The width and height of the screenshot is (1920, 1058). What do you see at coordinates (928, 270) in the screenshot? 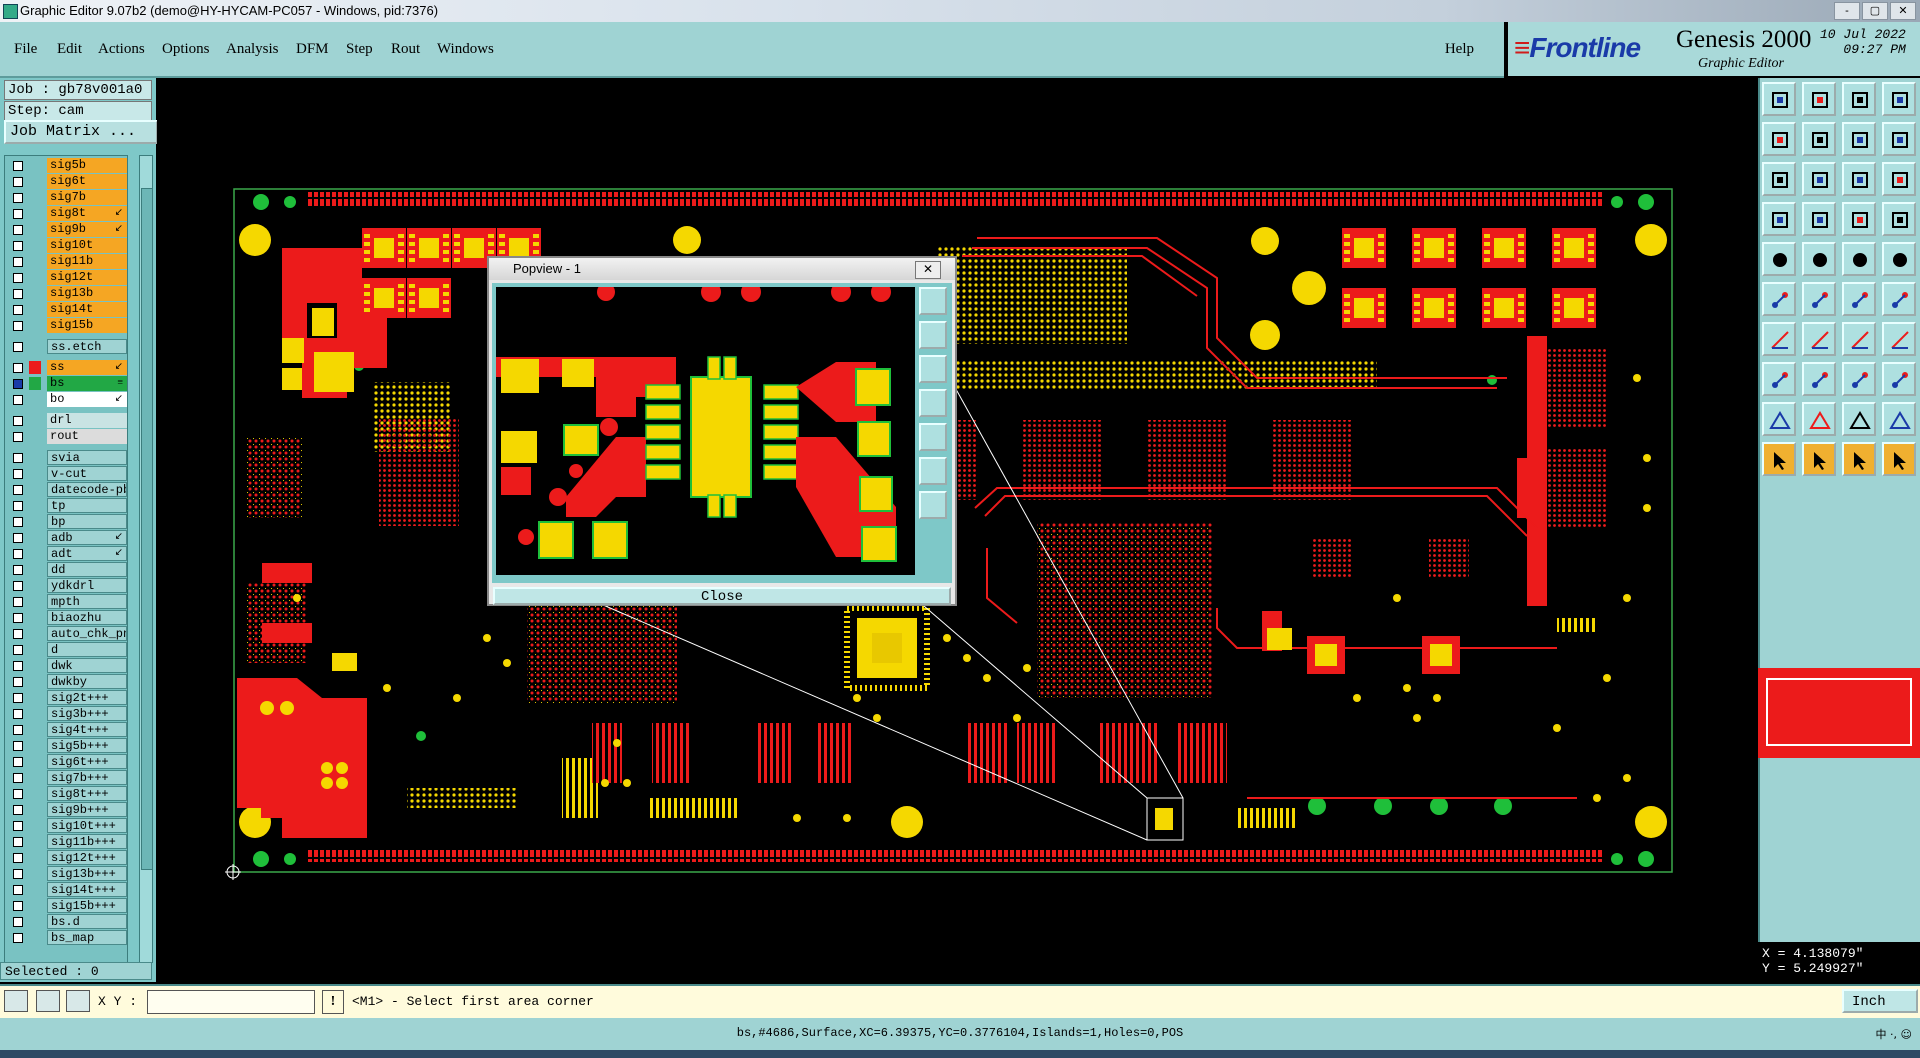
I see `popview-close-x-button: ✕` at bounding box center [928, 270].